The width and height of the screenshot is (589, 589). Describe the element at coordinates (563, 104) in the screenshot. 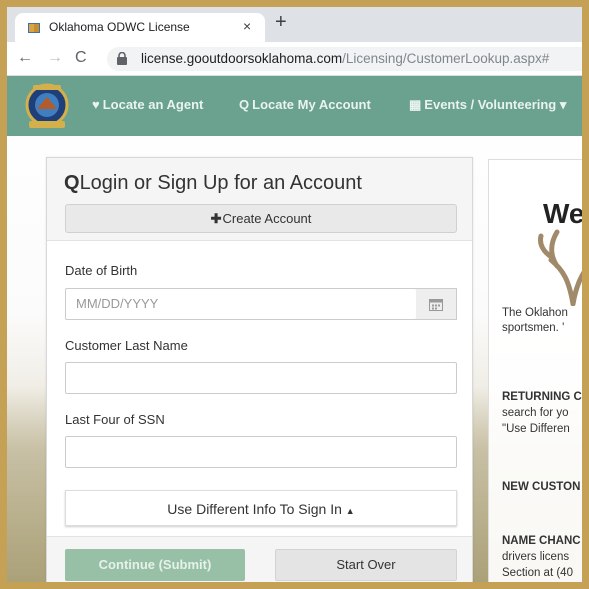

I see `caret-down-icon: ▾` at that location.